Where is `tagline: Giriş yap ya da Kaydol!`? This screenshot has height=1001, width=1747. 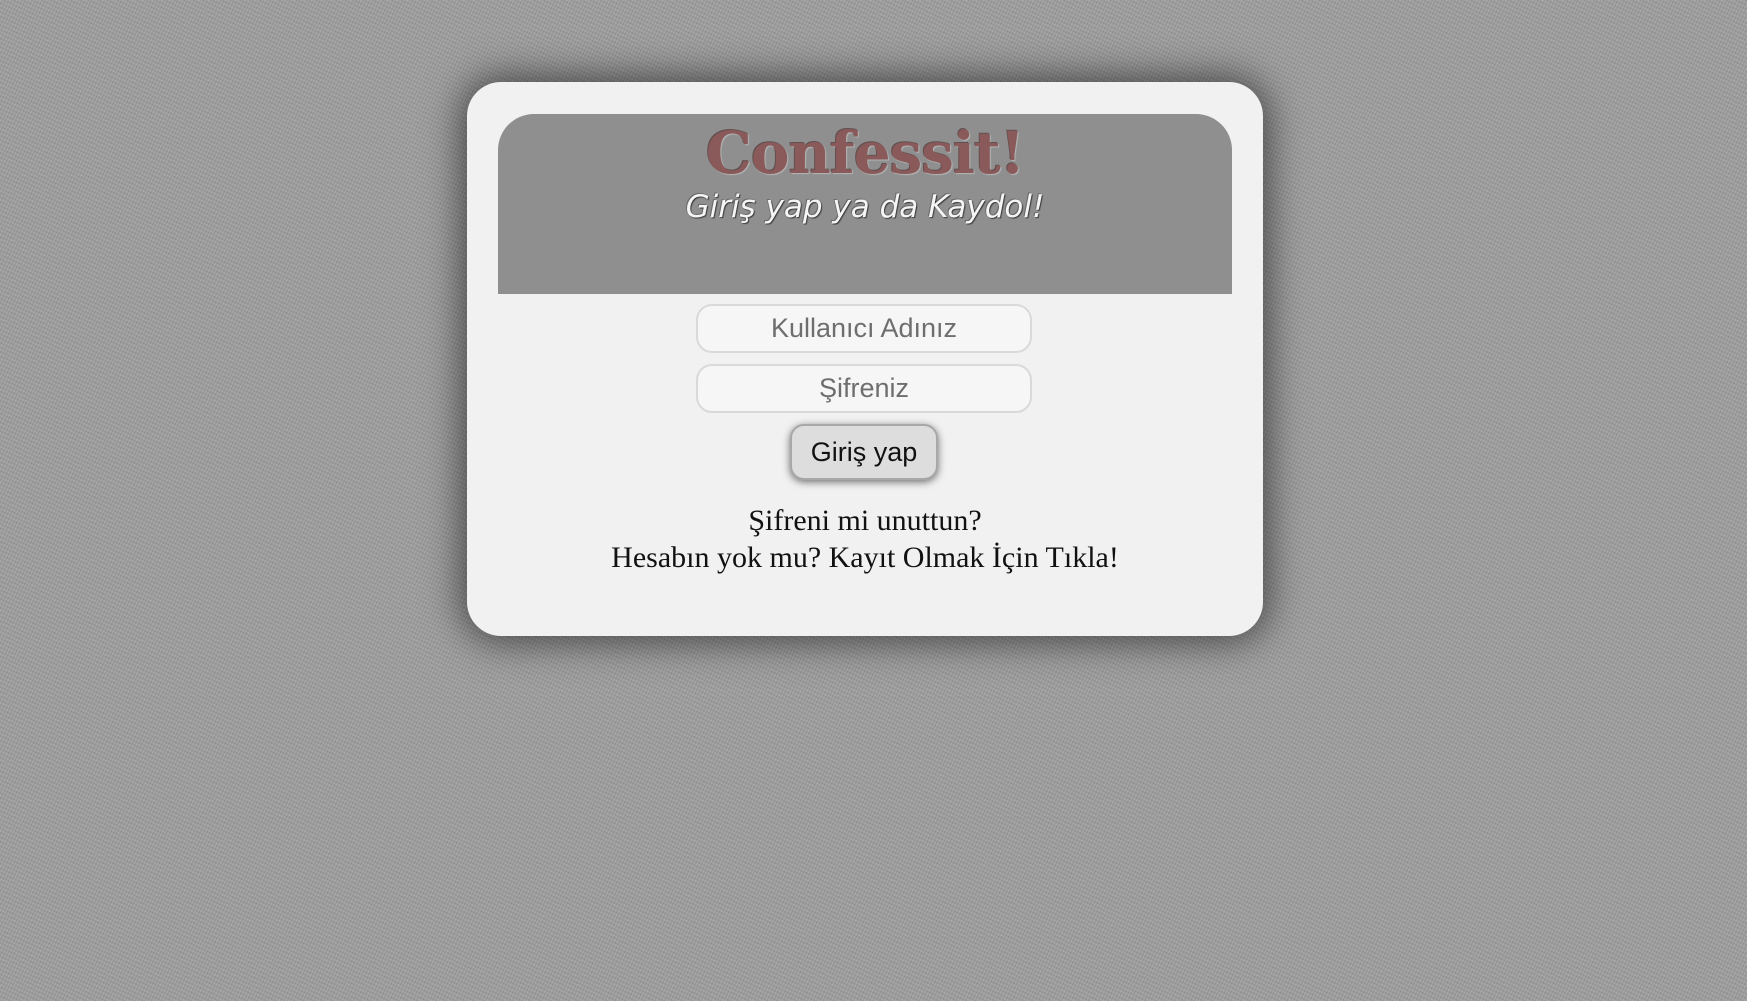
tagline: Giriş yap ya da Kaydol! is located at coordinates (865, 207).